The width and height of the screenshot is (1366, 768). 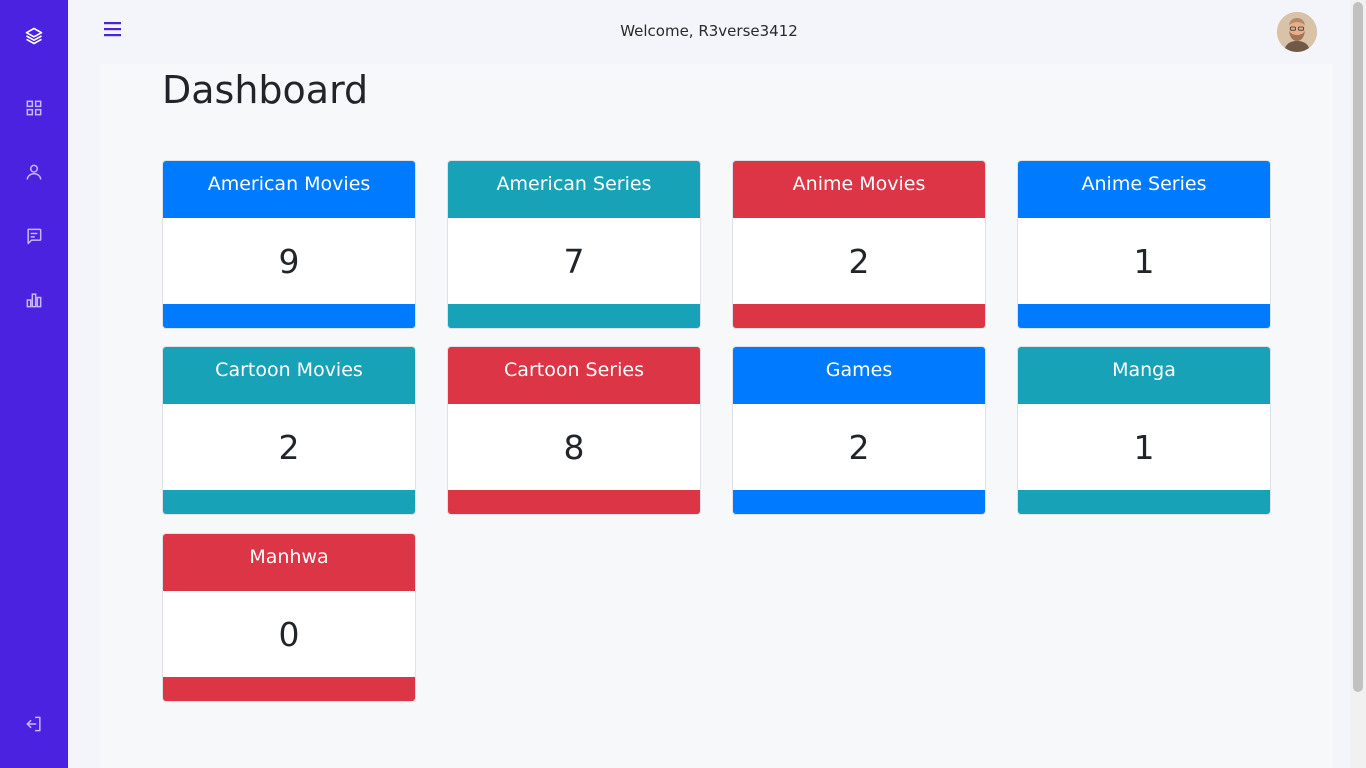 What do you see at coordinates (289, 375) in the screenshot?
I see `card-header: Cartoon Movies` at bounding box center [289, 375].